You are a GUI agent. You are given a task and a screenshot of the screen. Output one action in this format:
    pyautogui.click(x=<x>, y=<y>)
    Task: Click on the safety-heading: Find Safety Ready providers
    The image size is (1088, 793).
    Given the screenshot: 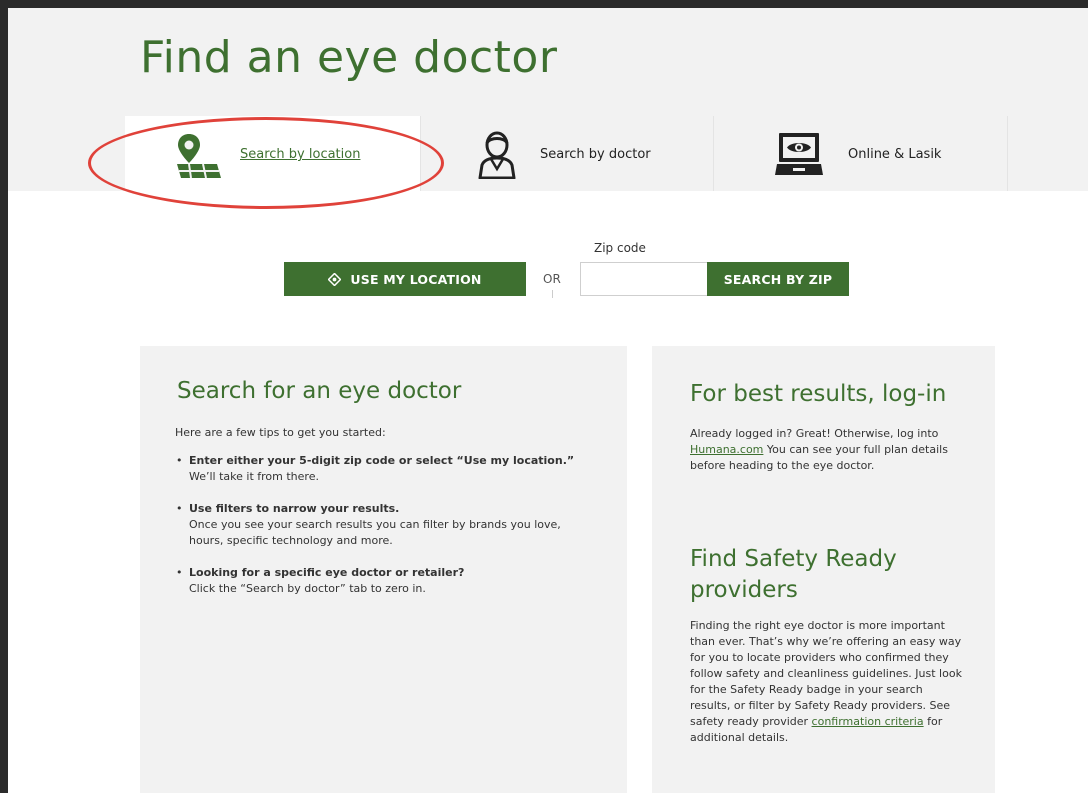 What is the action you would take?
    pyautogui.click(x=793, y=574)
    